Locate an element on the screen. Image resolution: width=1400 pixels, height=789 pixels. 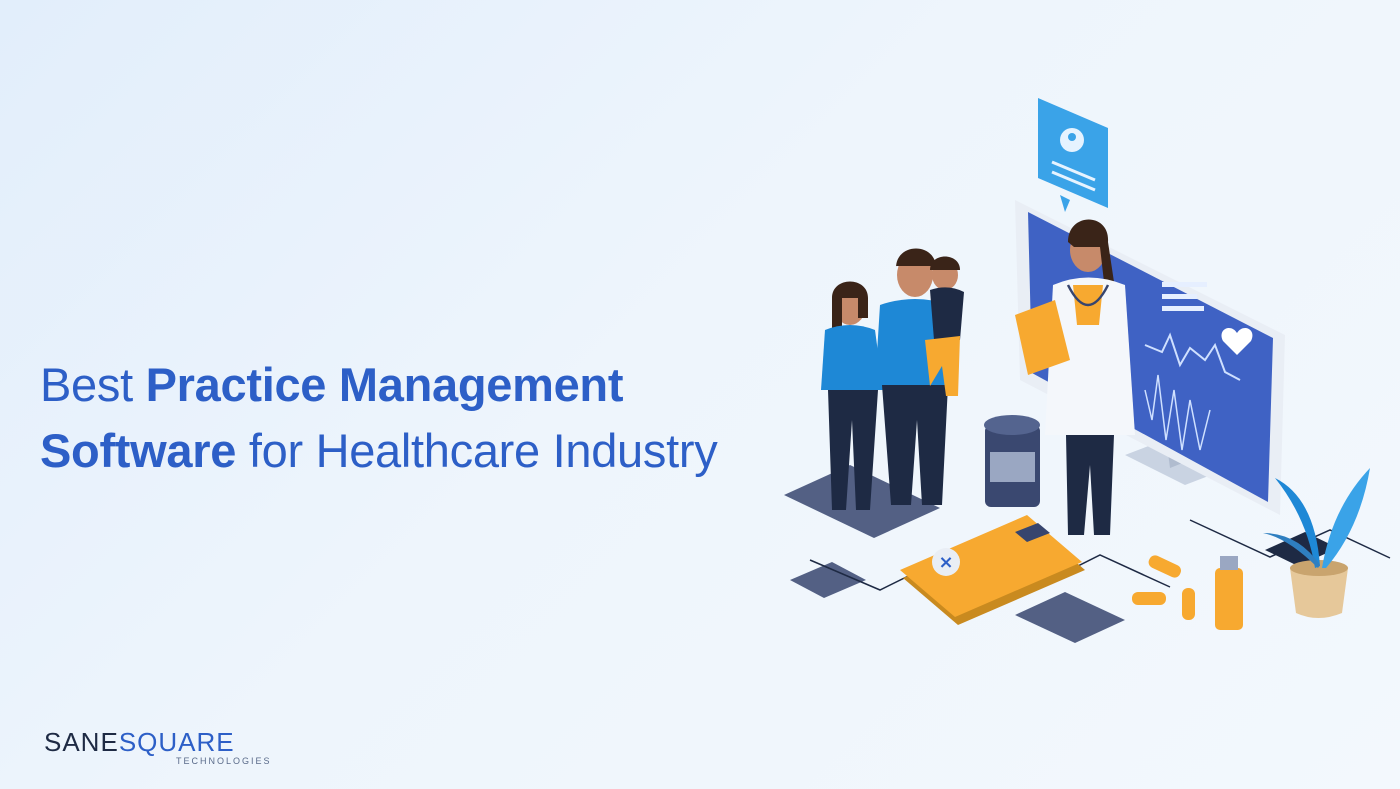
logo-wordmark: SANESQUARE is located at coordinates (139, 742).